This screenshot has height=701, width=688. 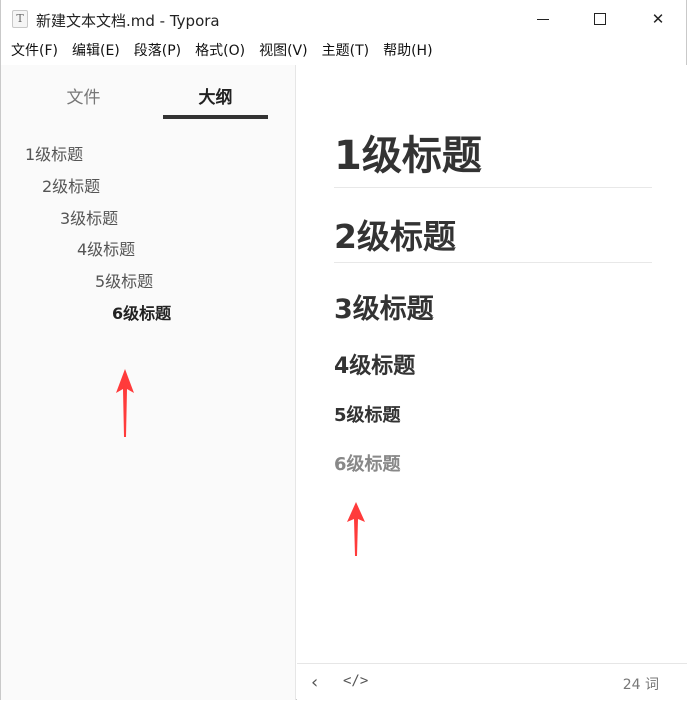 What do you see at coordinates (283, 51) in the screenshot?
I see `menu-view: 视图(V)` at bounding box center [283, 51].